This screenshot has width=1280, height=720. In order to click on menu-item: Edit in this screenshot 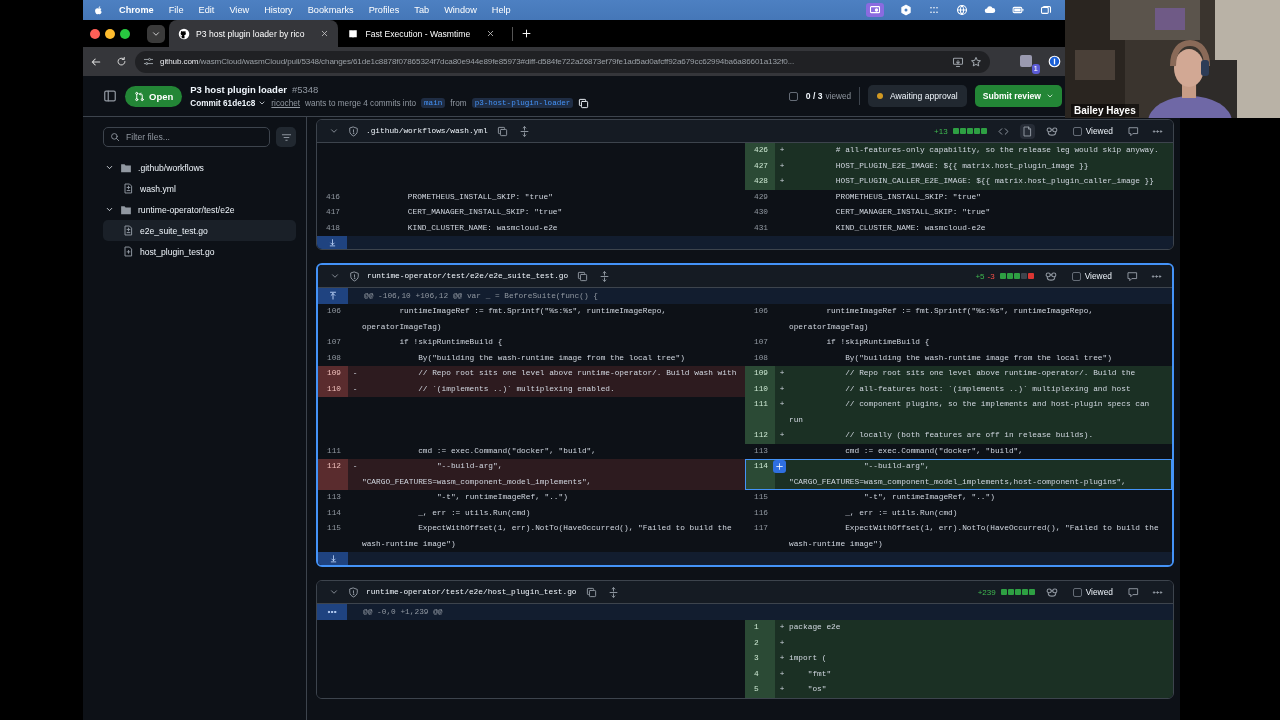, I will do `click(206, 10)`.